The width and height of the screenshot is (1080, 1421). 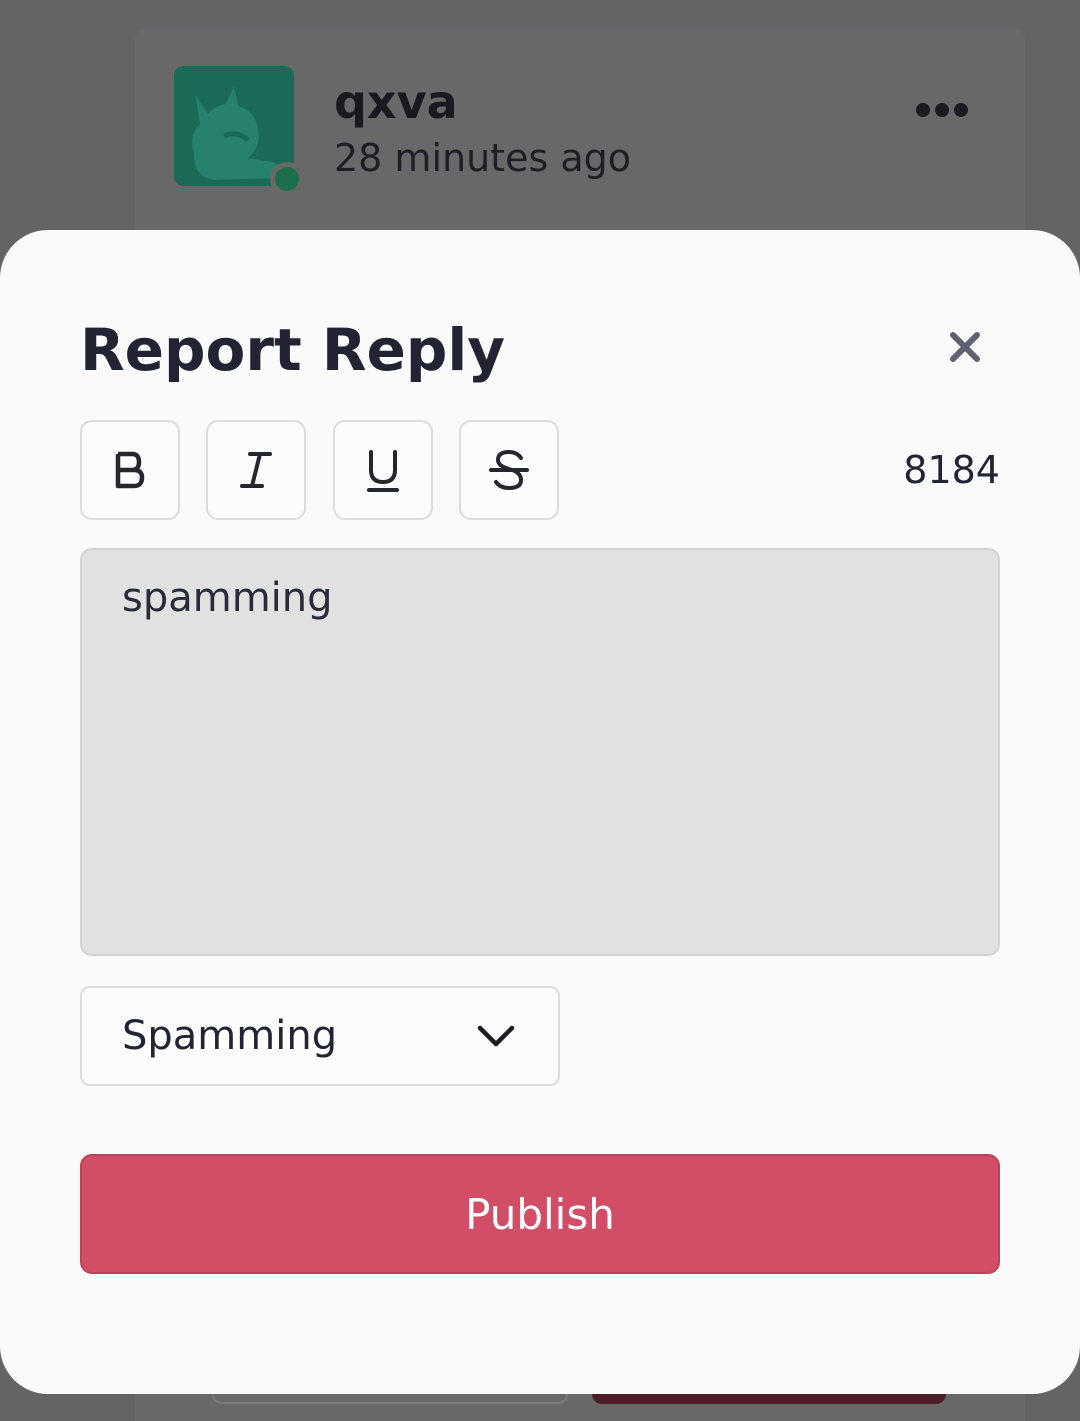 I want to click on underline-icon, so click(x=383, y=471).